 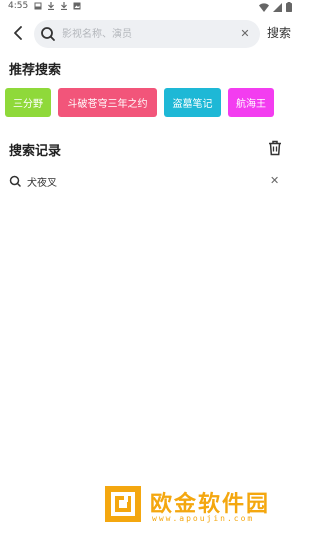 What do you see at coordinates (77, 6) in the screenshot?
I see `image-icon` at bounding box center [77, 6].